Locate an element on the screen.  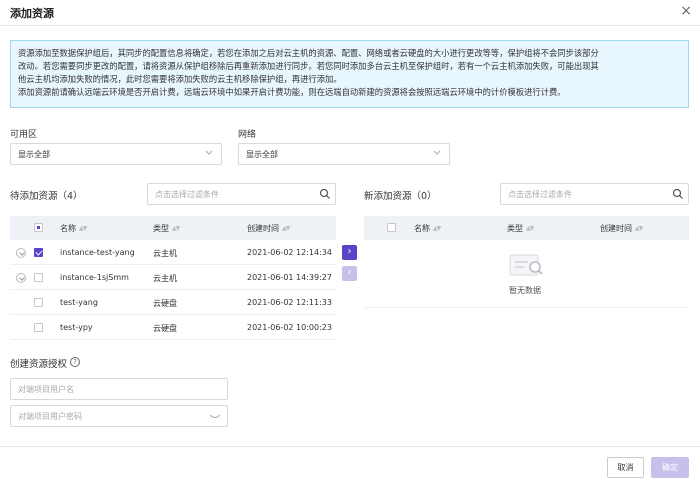
username-field: 对端项目用户名 is located at coordinates (119, 389).